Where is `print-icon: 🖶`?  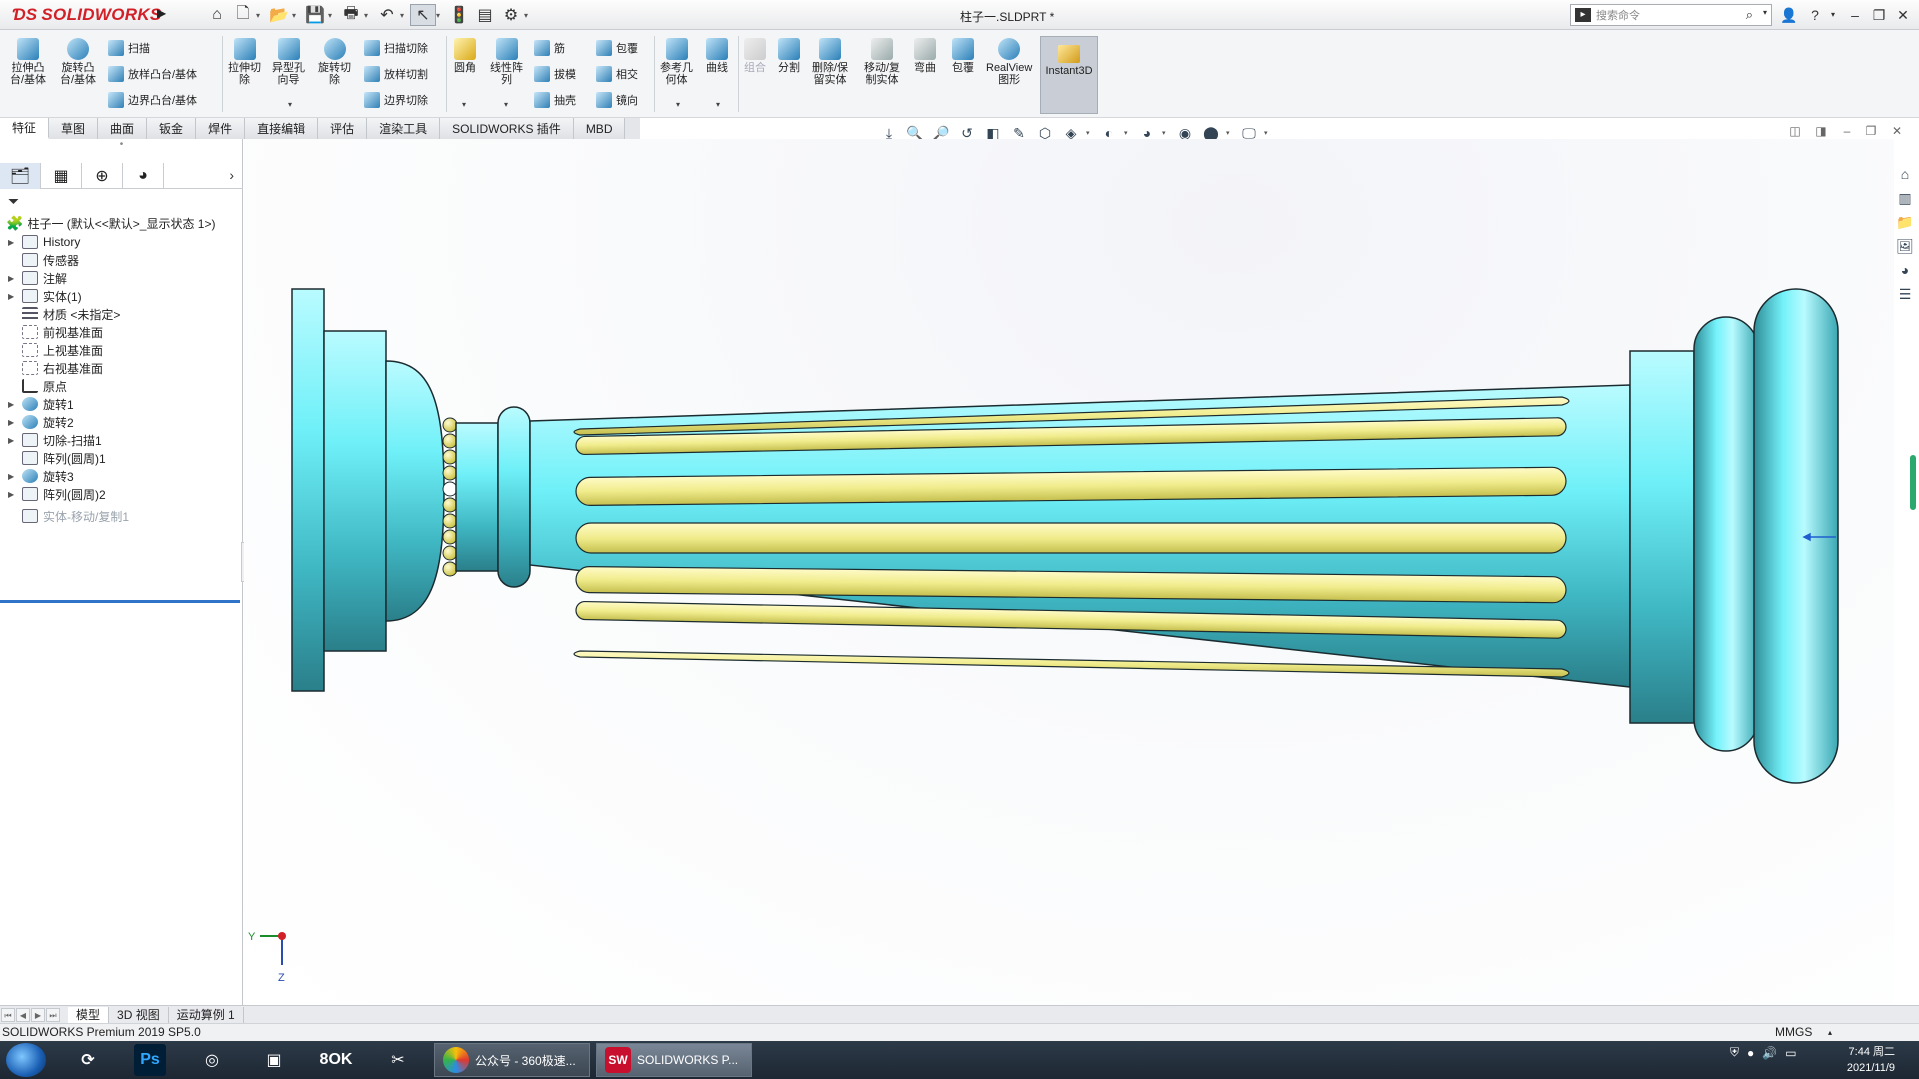
print-icon: 🖶 is located at coordinates (351, 15).